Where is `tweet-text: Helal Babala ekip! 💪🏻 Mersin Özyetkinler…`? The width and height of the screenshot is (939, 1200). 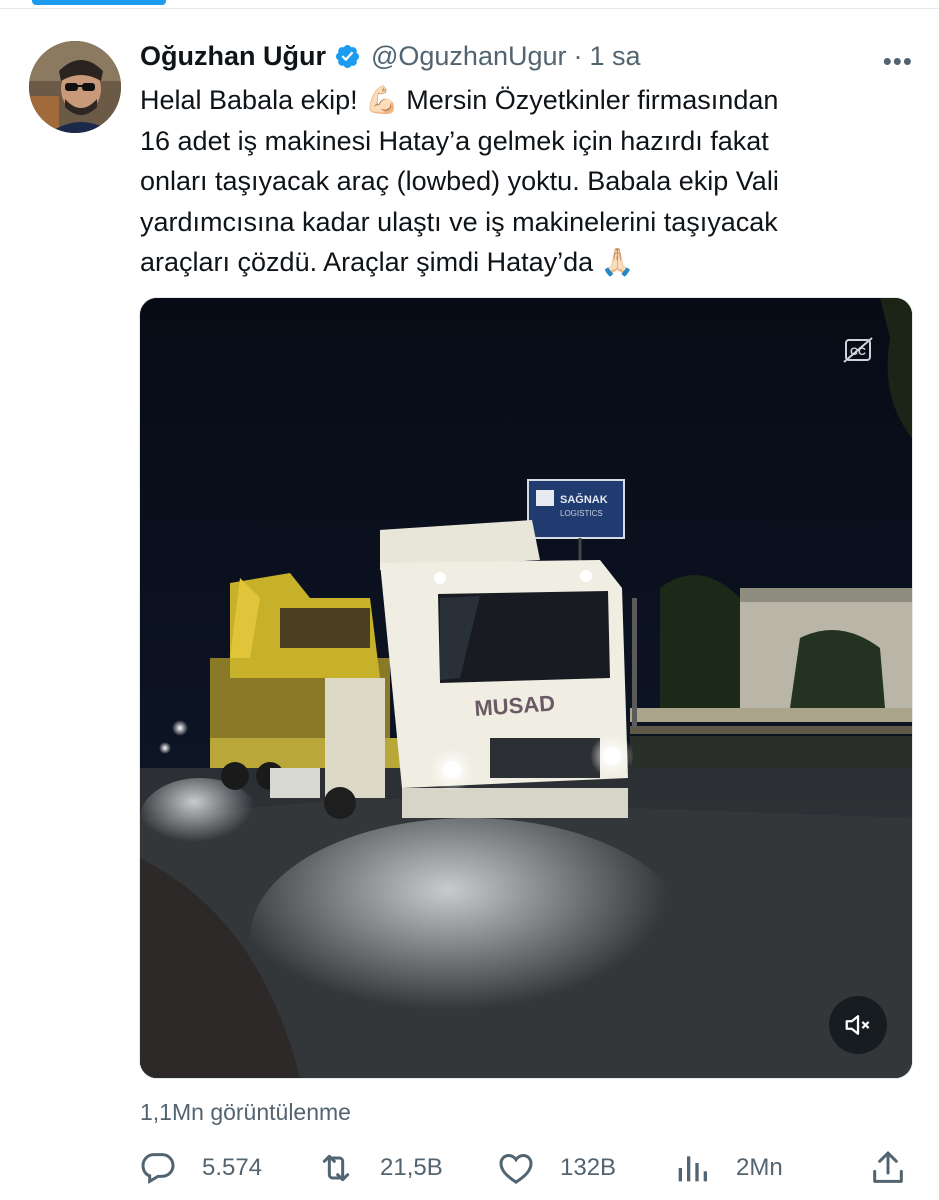 tweet-text: Helal Babala ekip! 💪🏻 Mersin Özyetkinler… is located at coordinates (459, 181).